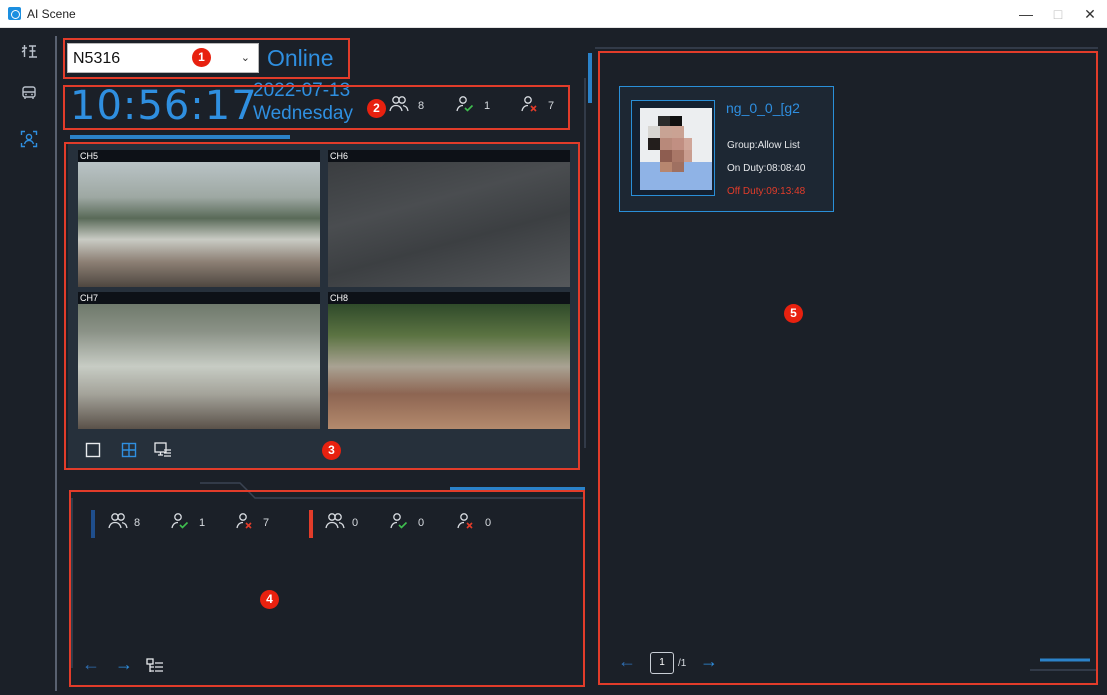 This screenshot has height=695, width=1107. I want to click on page-prev-icon: ←, so click(627, 661).